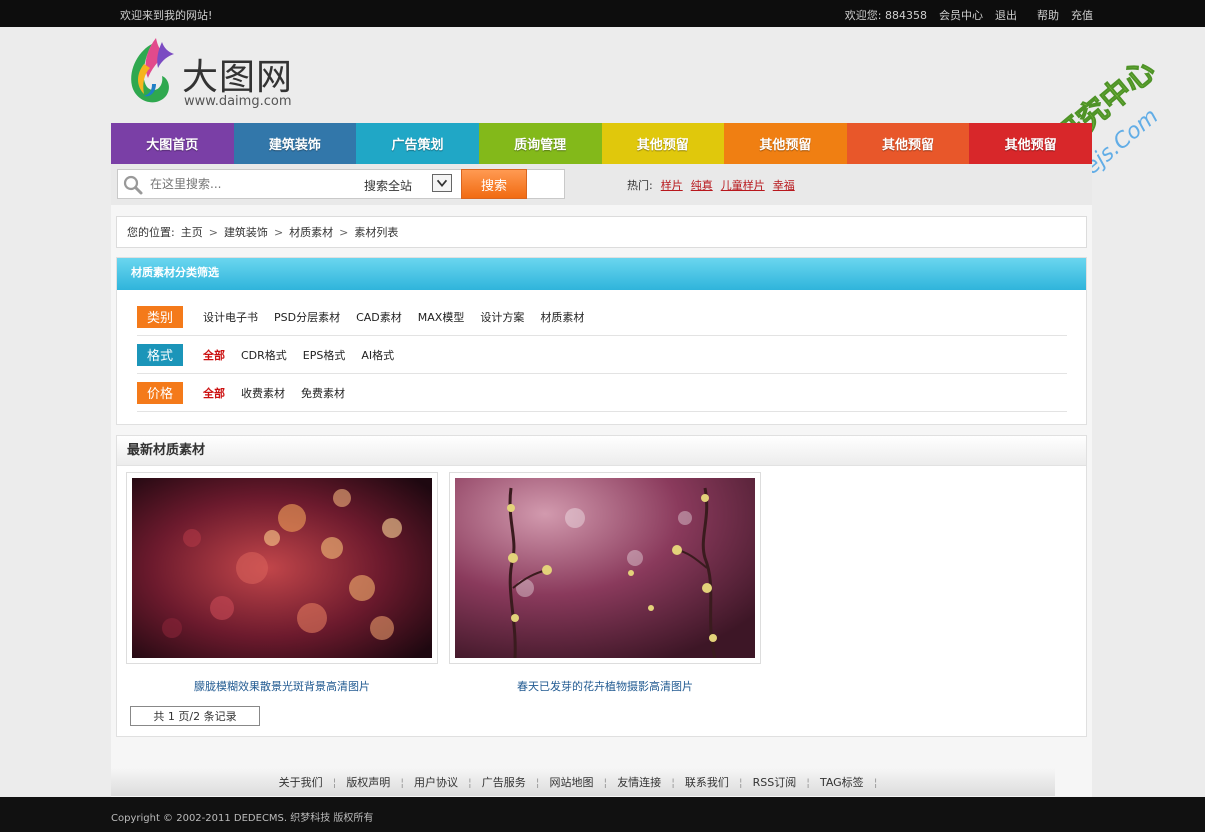 The height and width of the screenshot is (832, 1205). What do you see at coordinates (263, 393) in the screenshot?
I see `filter-option: 收费素材` at bounding box center [263, 393].